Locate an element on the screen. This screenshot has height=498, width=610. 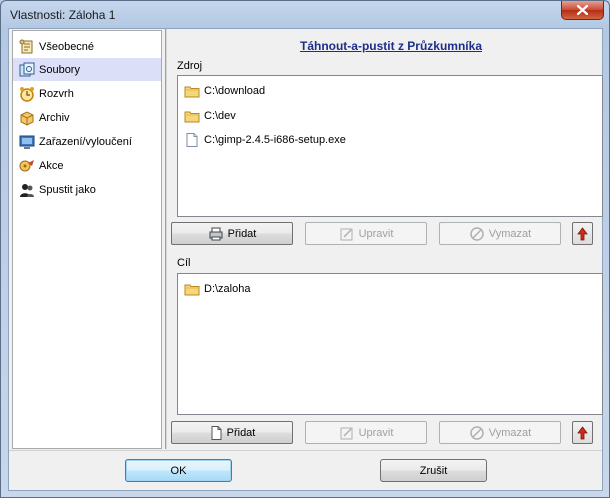
ok-button: OK is located at coordinates (178, 470).